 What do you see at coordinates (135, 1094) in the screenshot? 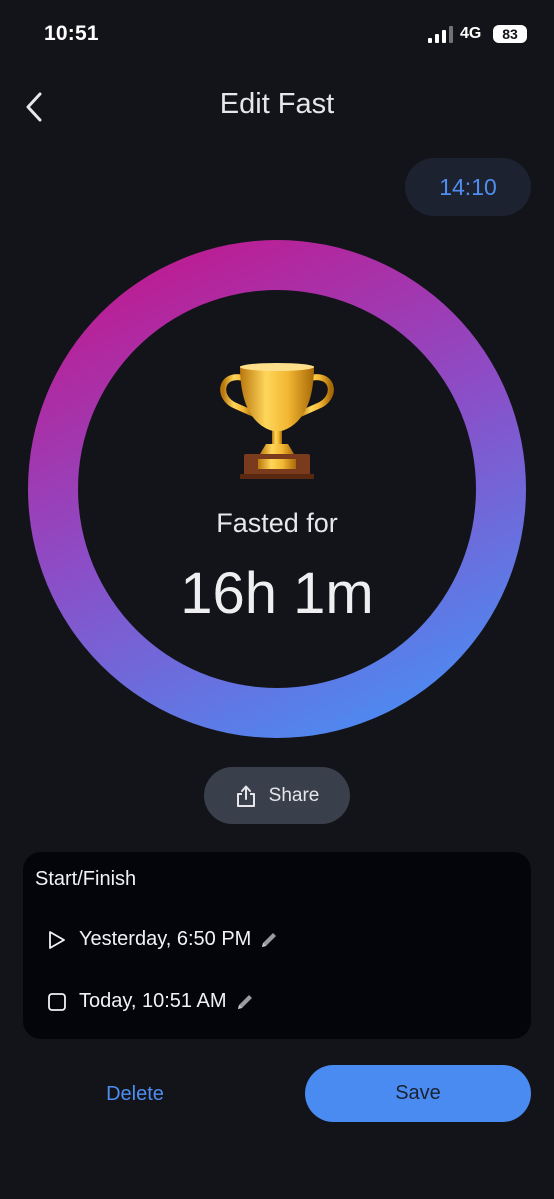
I see `delete-button: Delete` at bounding box center [135, 1094].